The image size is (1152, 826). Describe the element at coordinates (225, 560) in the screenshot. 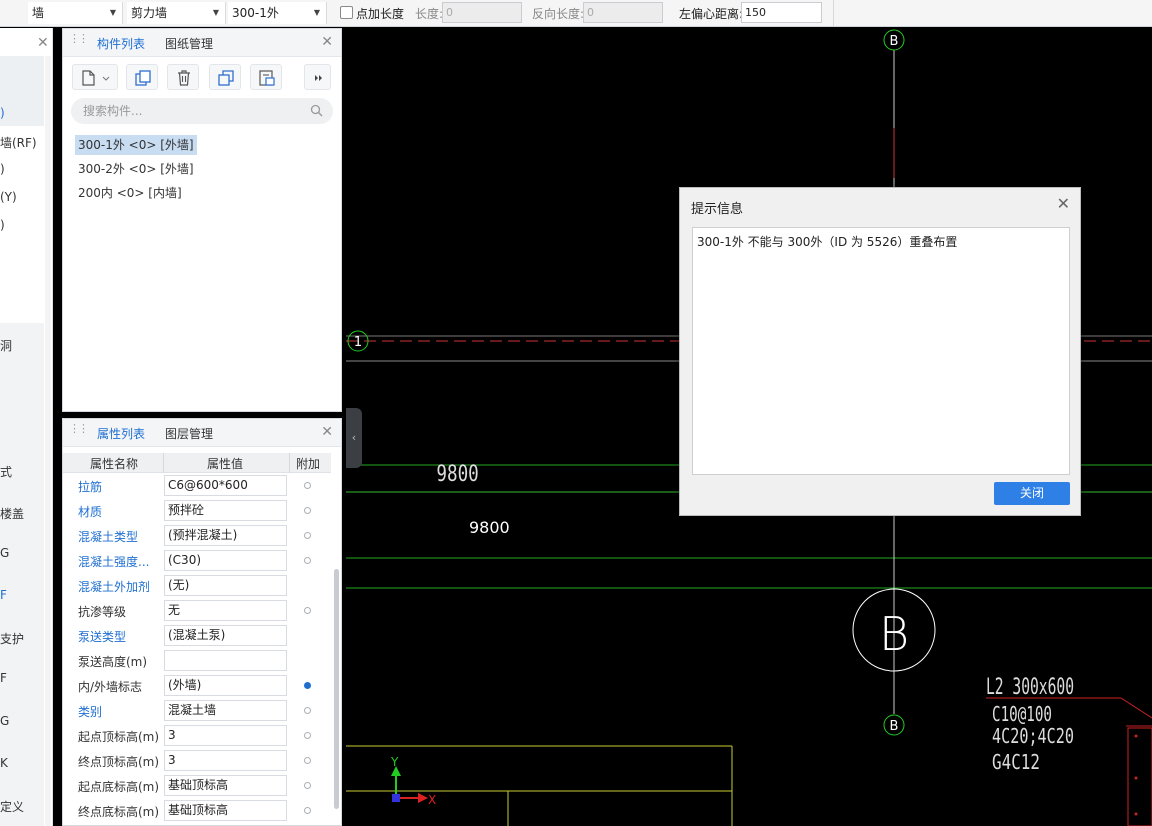

I see `property-value-input: (C30)` at that location.